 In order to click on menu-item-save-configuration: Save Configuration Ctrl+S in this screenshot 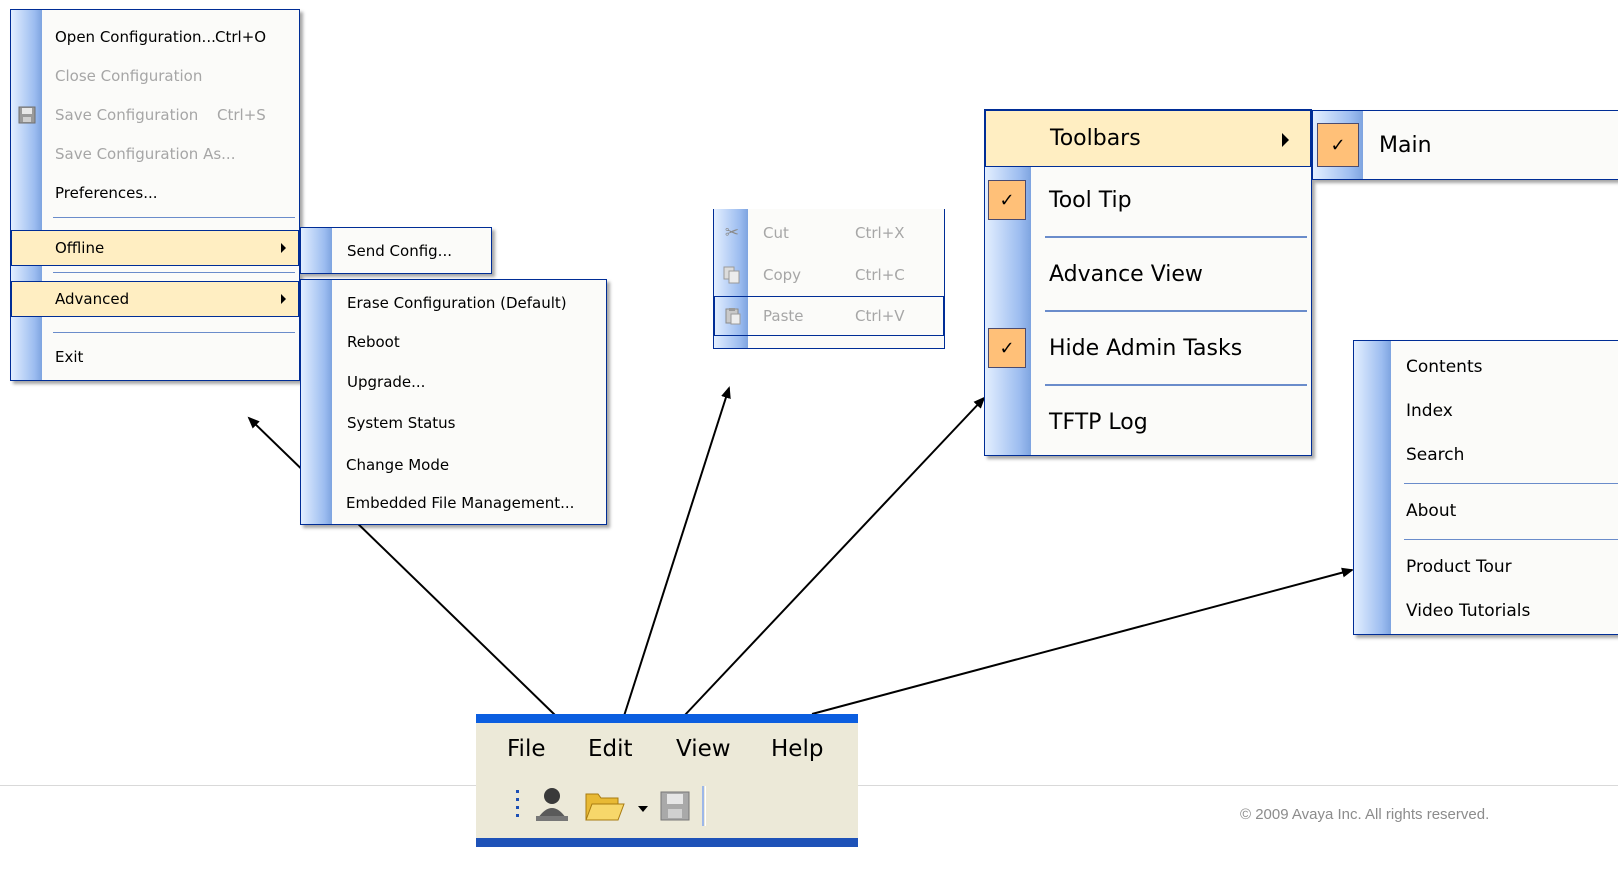, I will do `click(155, 115)`.